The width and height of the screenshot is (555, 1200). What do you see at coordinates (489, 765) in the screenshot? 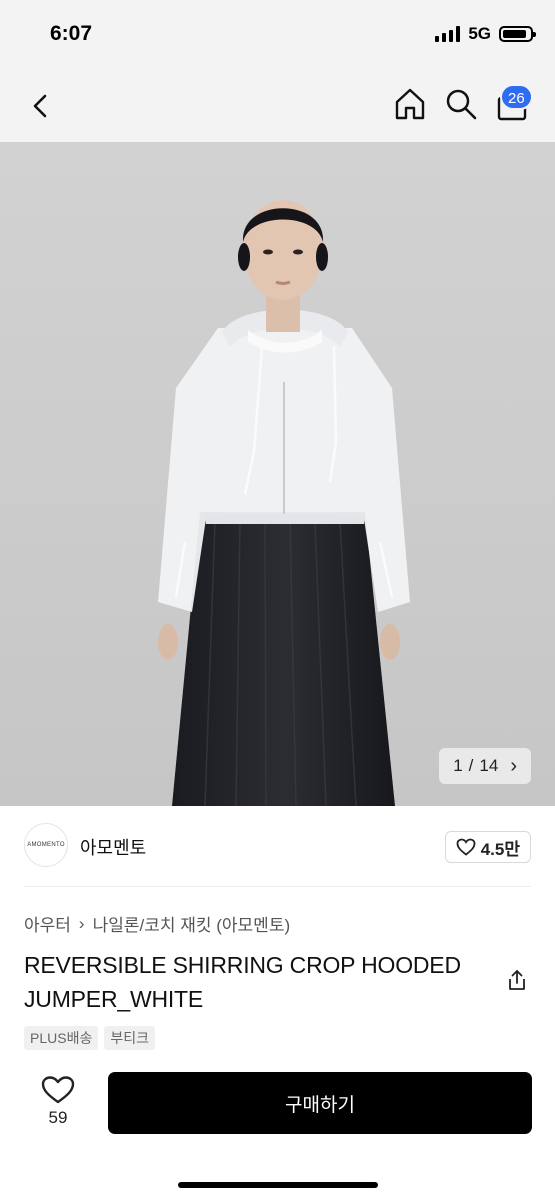
I see `image-total: 14` at bounding box center [489, 765].